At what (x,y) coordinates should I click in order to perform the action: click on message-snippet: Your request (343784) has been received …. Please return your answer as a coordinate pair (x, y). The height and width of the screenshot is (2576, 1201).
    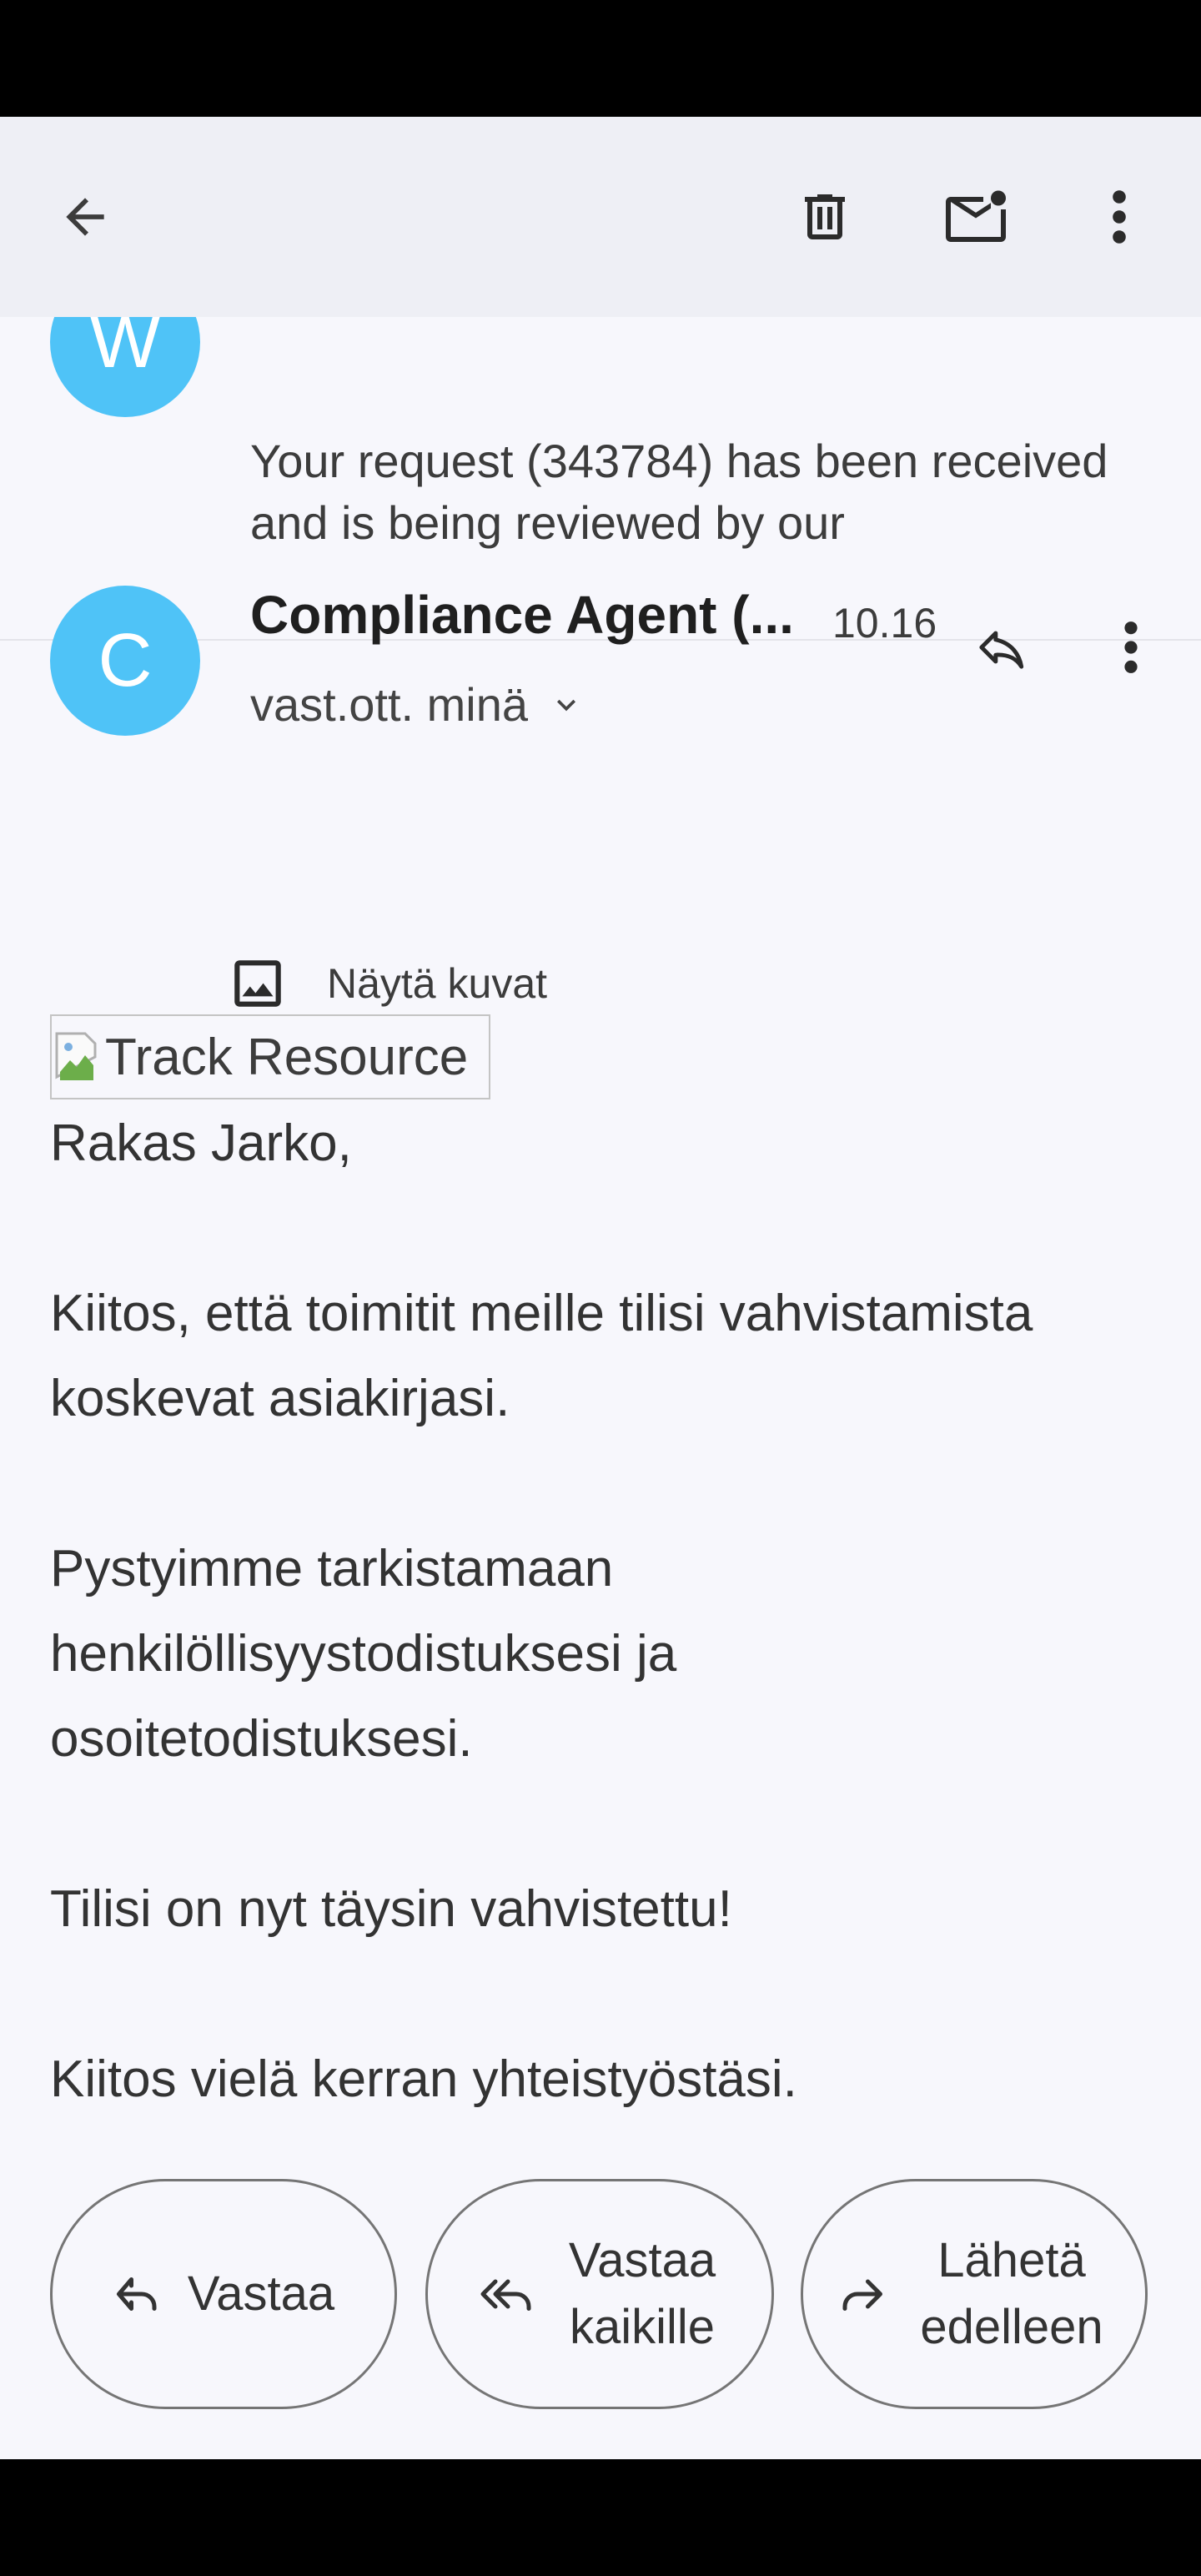
    Looking at the image, I should click on (679, 492).